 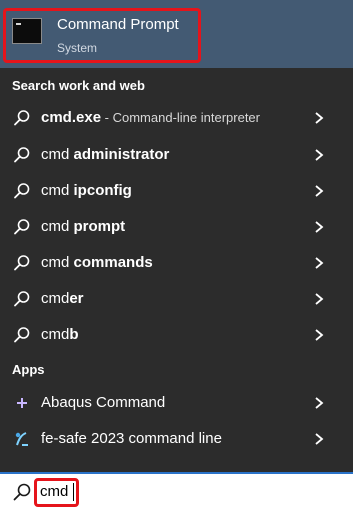 What do you see at coordinates (54, 491) in the screenshot?
I see `search-input: cmd` at bounding box center [54, 491].